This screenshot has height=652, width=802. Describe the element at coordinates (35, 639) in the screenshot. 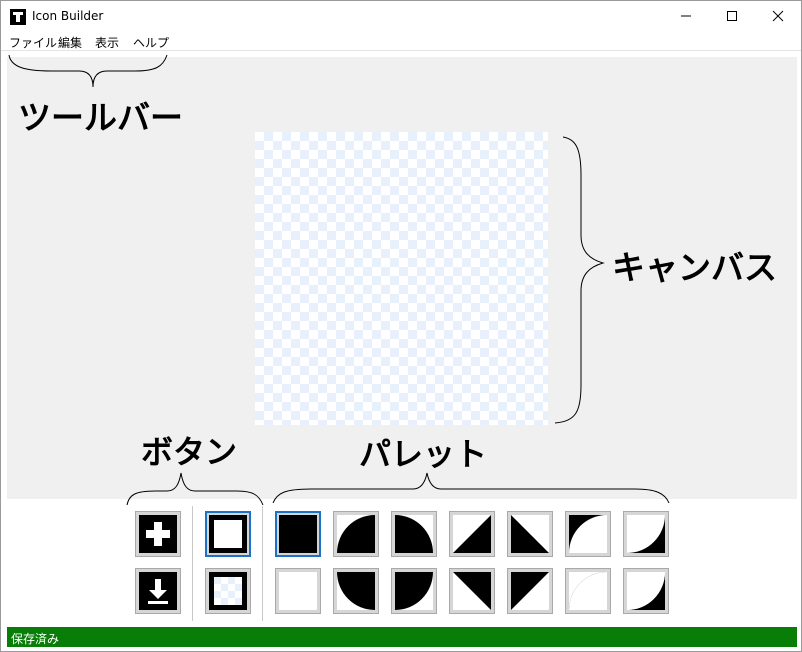

I see `status-text: 保存済み` at that location.